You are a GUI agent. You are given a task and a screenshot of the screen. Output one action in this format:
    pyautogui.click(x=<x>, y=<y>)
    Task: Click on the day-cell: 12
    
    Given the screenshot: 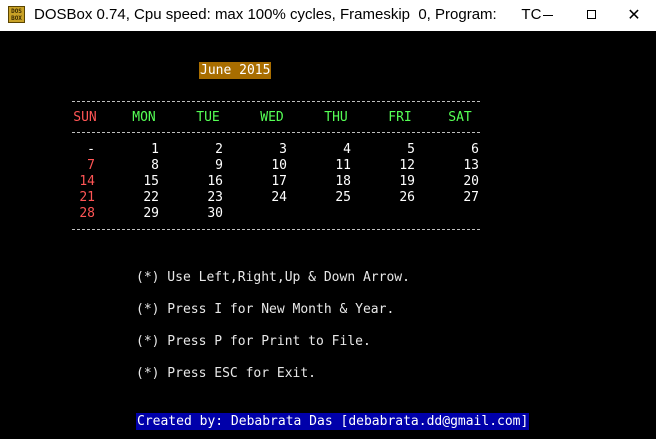 What is the action you would take?
    pyautogui.click(x=407, y=165)
    